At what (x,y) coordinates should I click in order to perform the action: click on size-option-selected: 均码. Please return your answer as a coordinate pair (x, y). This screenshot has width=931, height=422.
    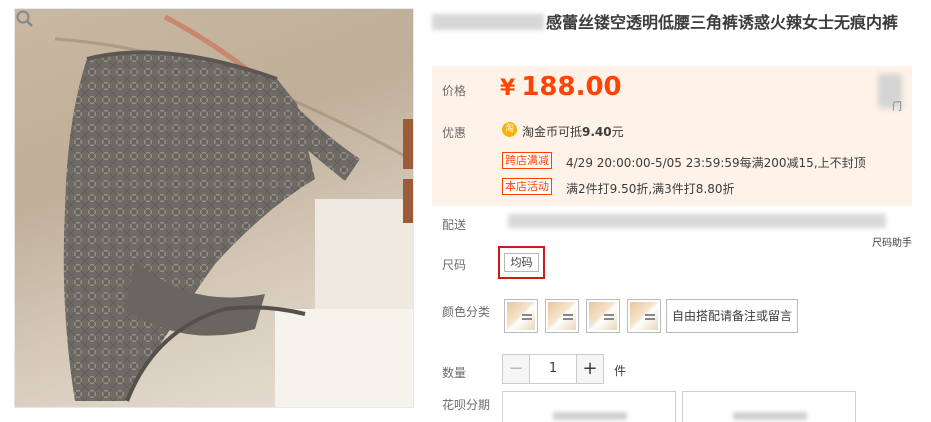
    Looking at the image, I should click on (521, 262).